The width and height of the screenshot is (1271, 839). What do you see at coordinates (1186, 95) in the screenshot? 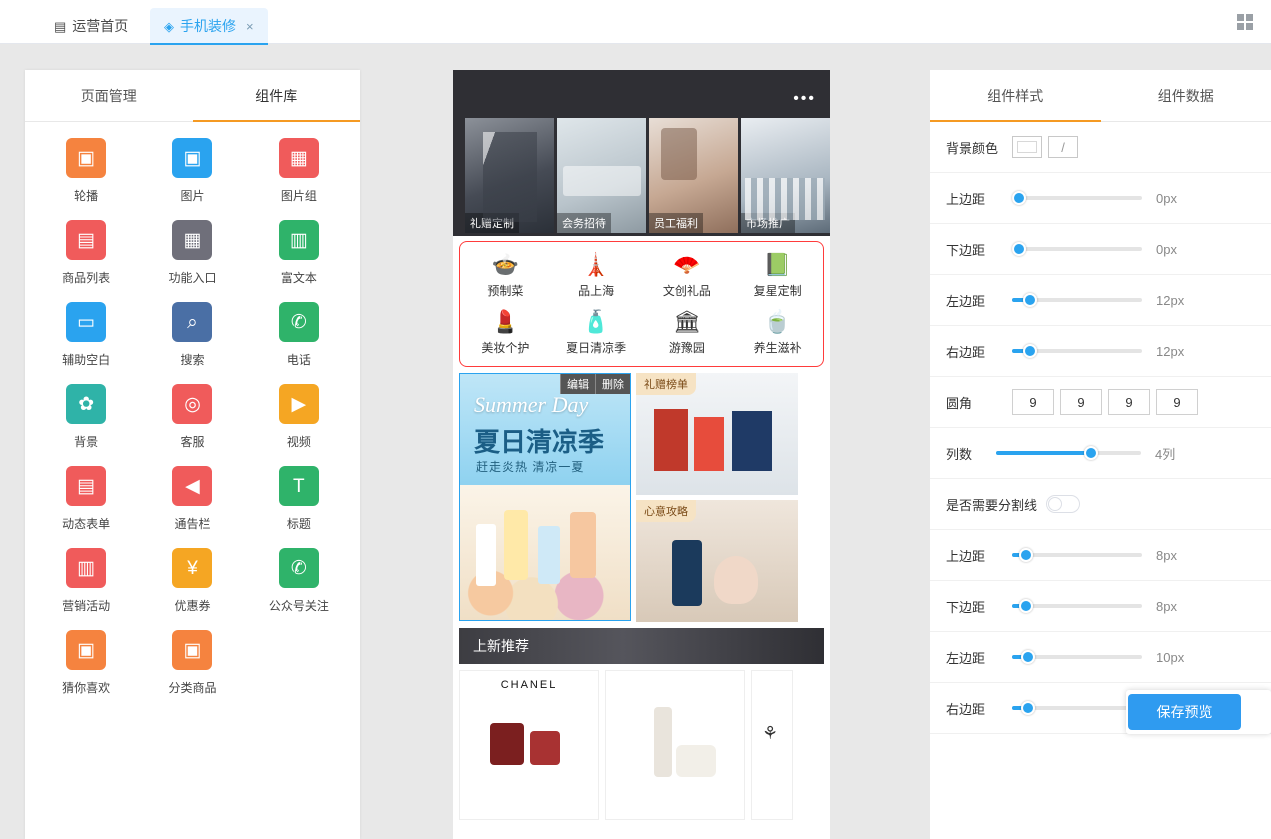
I see `tab-component-data: 组件数据` at bounding box center [1186, 95].